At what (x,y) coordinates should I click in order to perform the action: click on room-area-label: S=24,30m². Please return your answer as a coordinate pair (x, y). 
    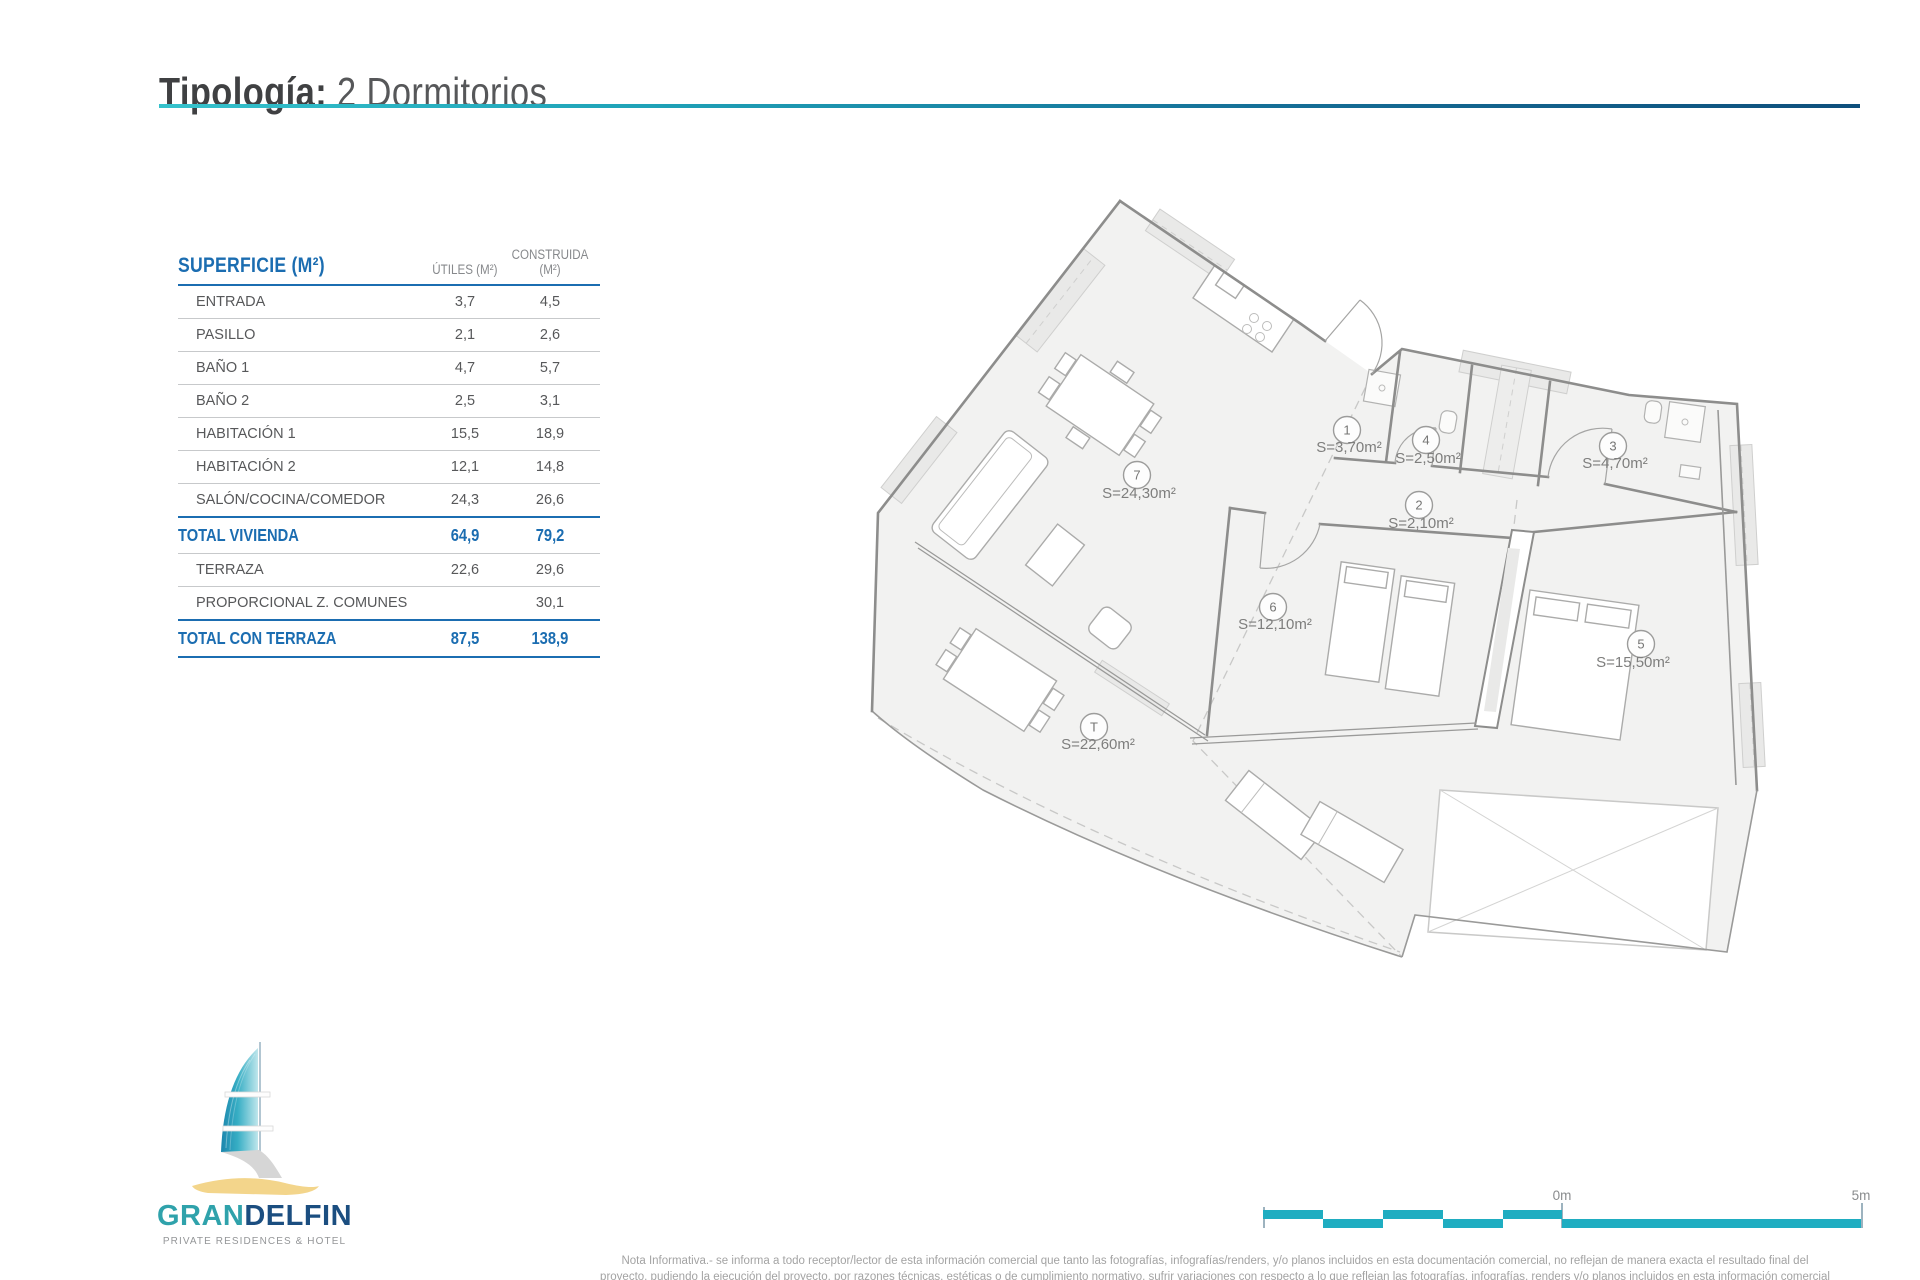
    Looking at the image, I should click on (1139, 493).